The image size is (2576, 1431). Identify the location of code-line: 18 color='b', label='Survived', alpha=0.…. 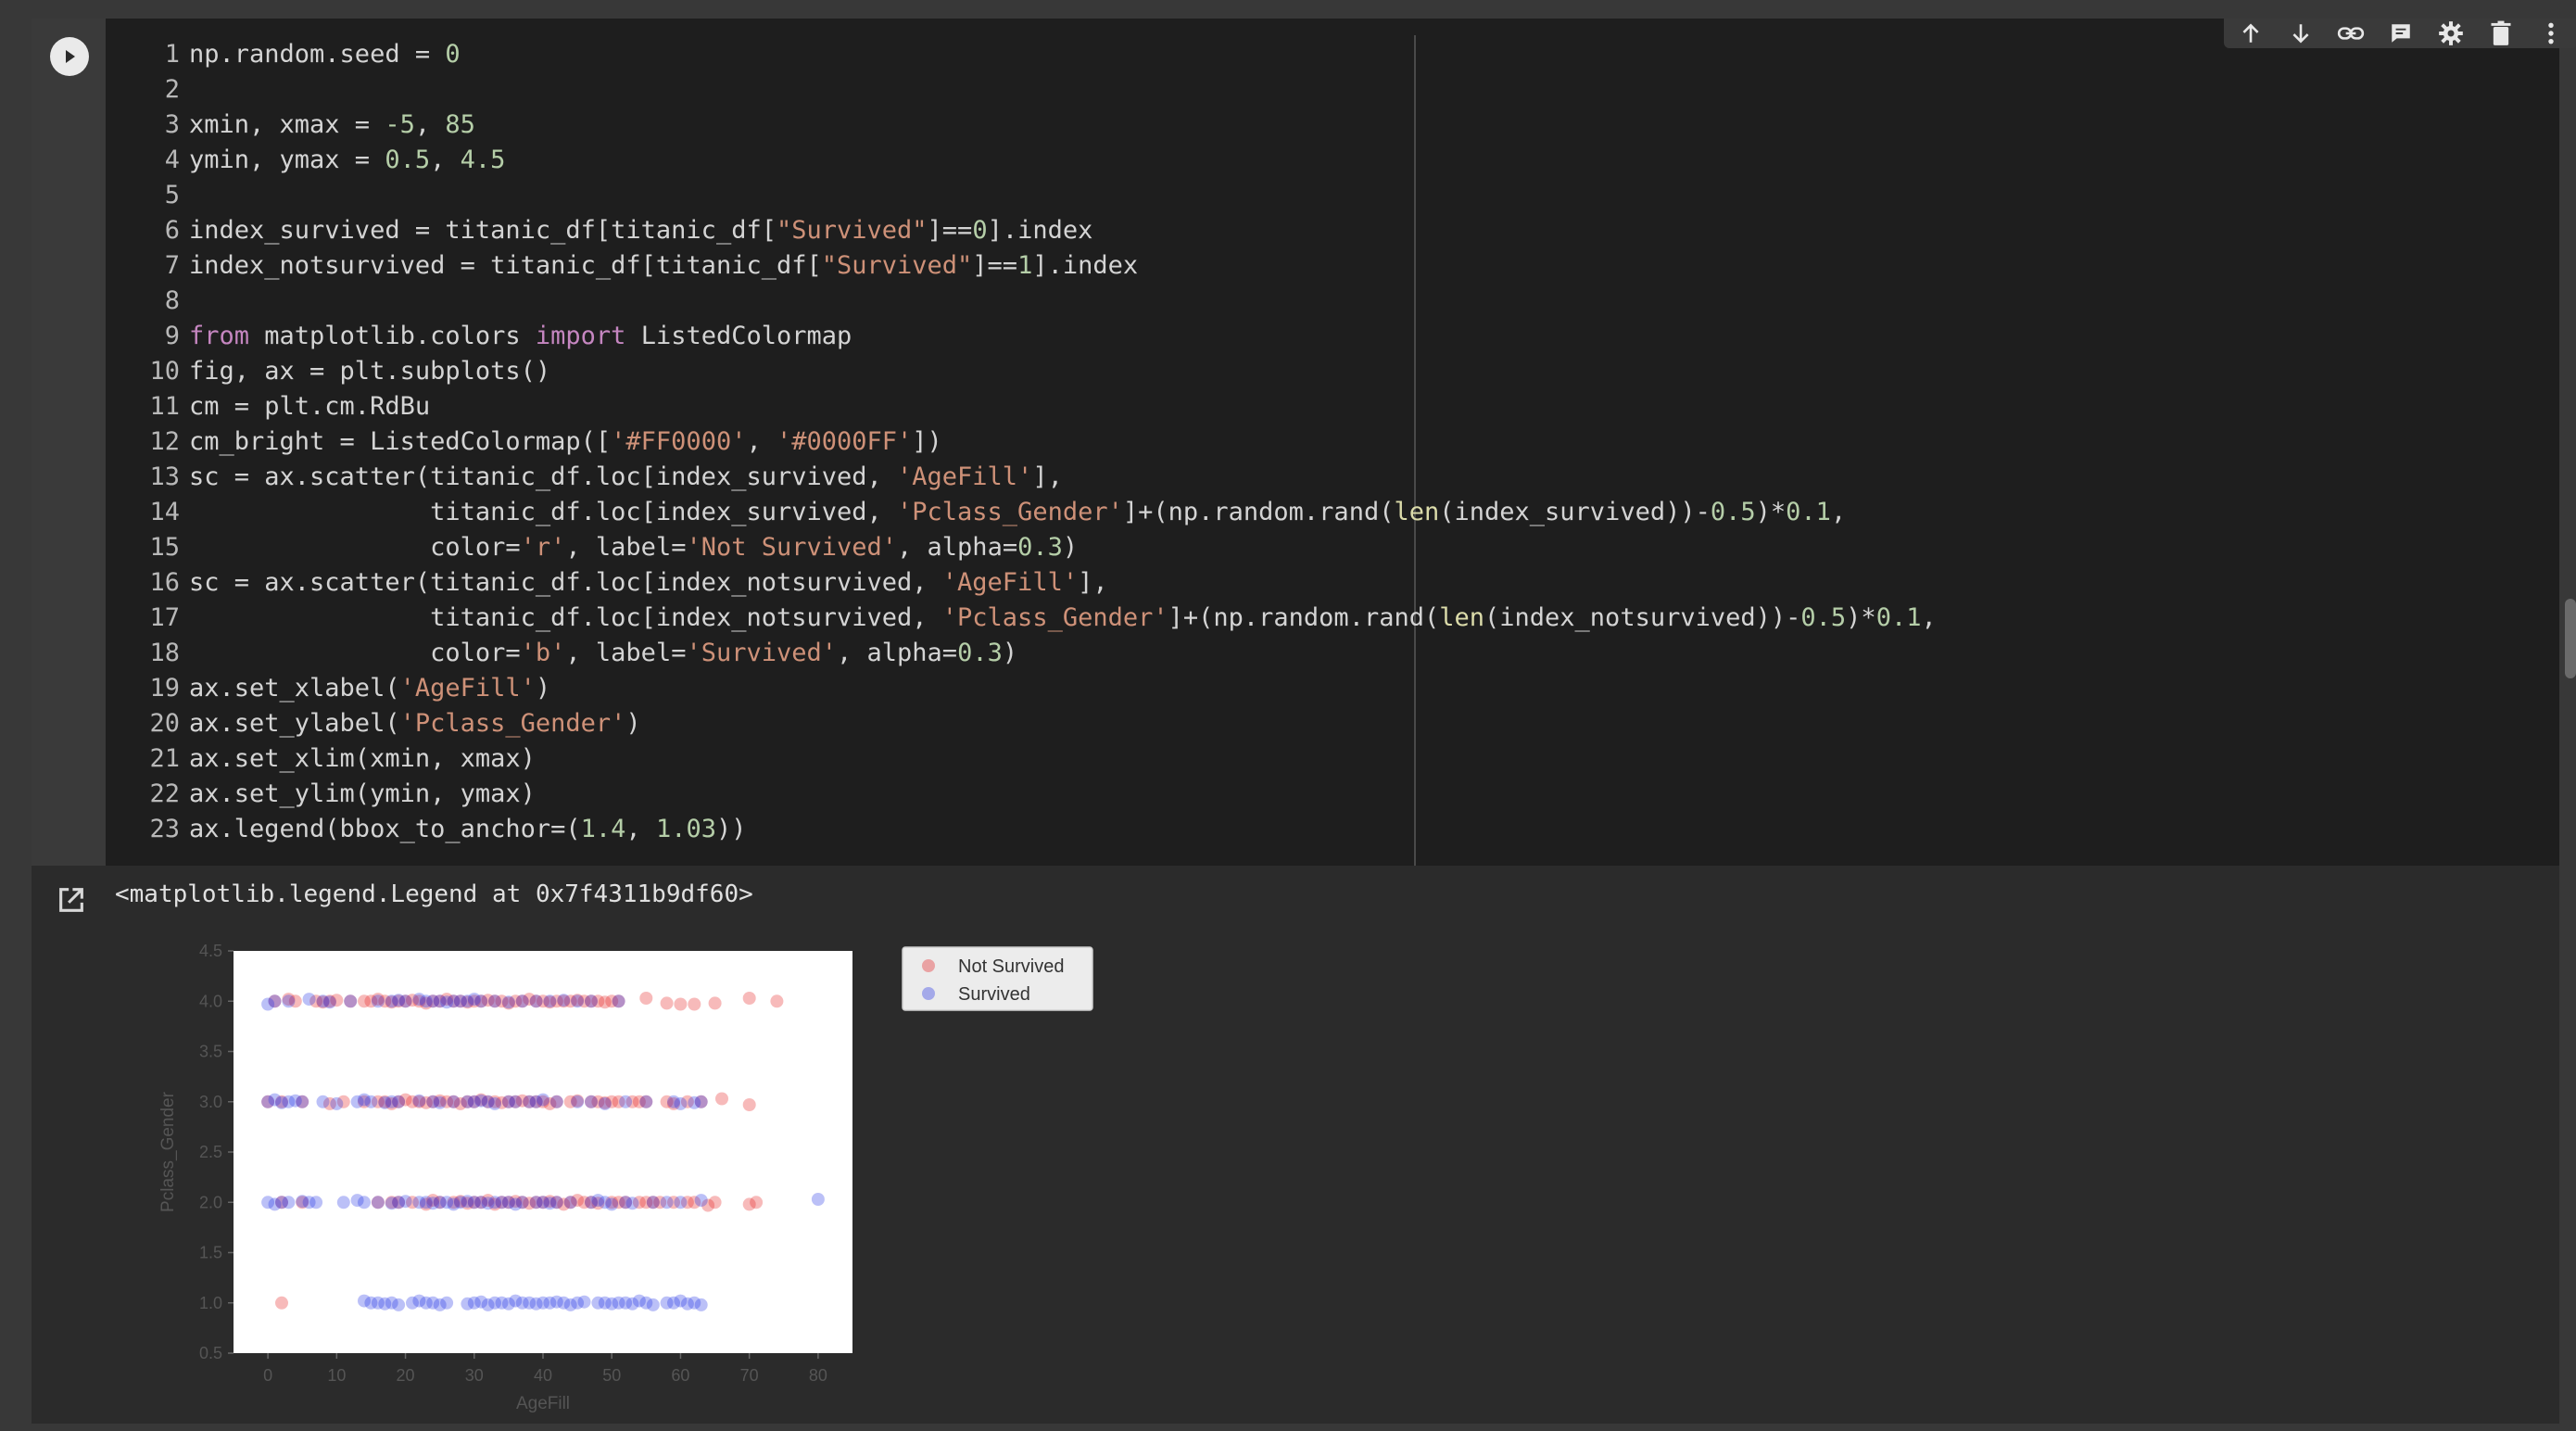
(1022, 653).